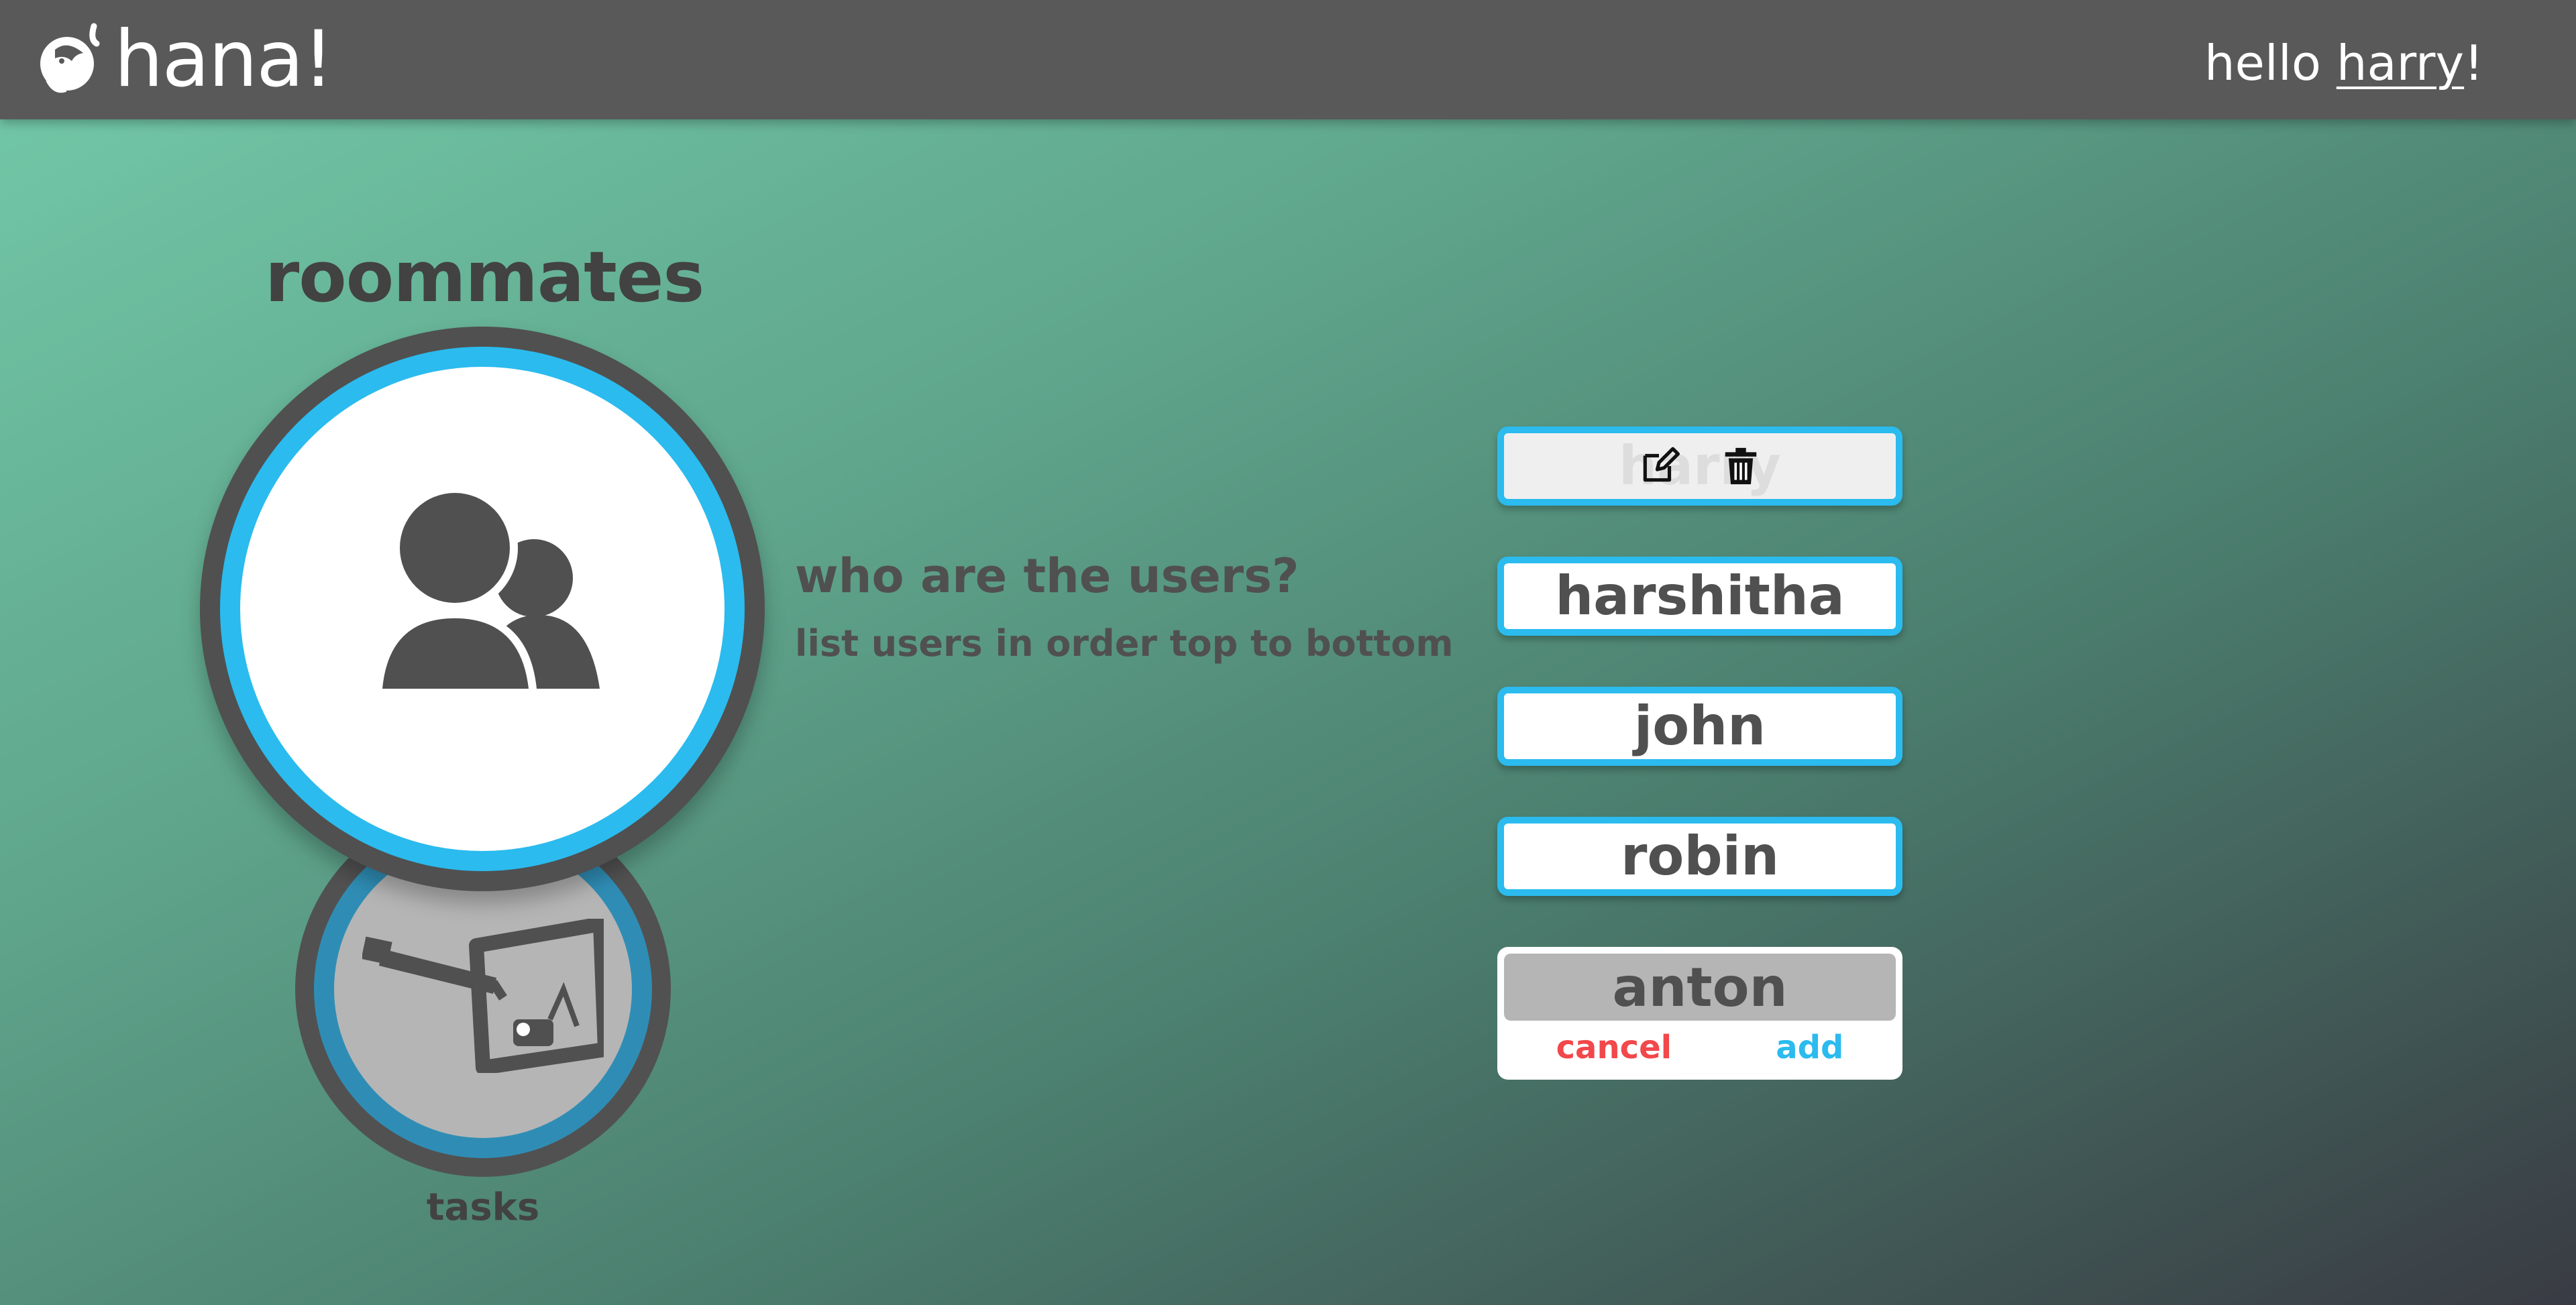 This screenshot has width=2576, height=1305. I want to click on user-item-harshitha: harshitha, so click(1699, 596).